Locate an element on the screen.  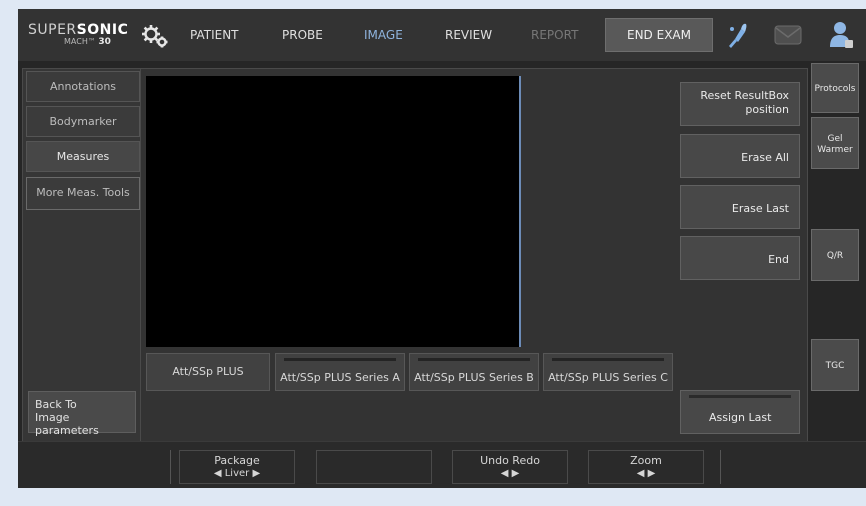
undo-redo-value: ◀ ▶ is located at coordinates (510, 473).